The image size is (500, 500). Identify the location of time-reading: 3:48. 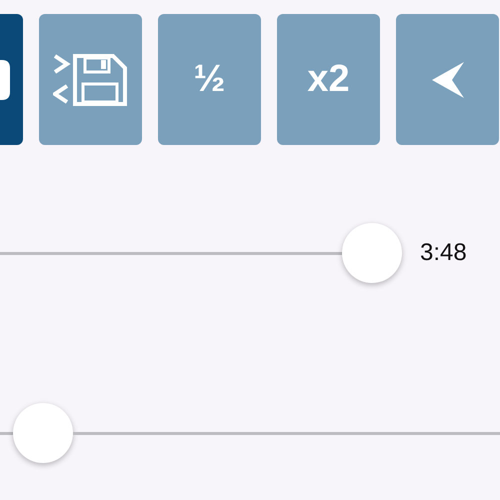
(443, 253).